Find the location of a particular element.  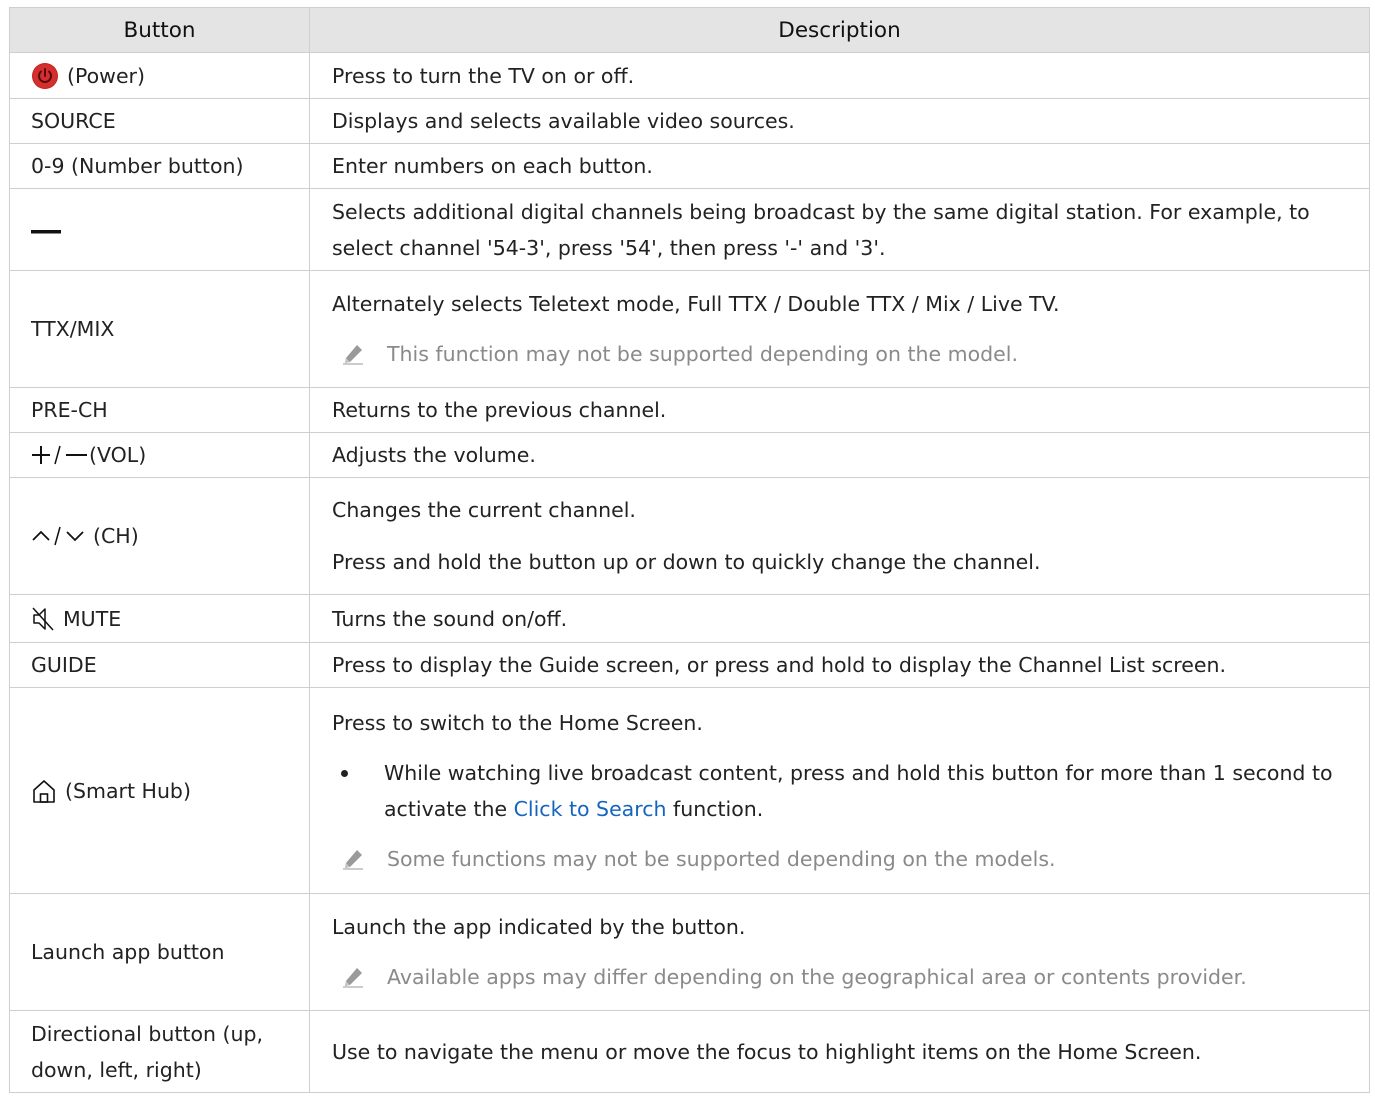

button-cell: (CH) is located at coordinates (159, 536).